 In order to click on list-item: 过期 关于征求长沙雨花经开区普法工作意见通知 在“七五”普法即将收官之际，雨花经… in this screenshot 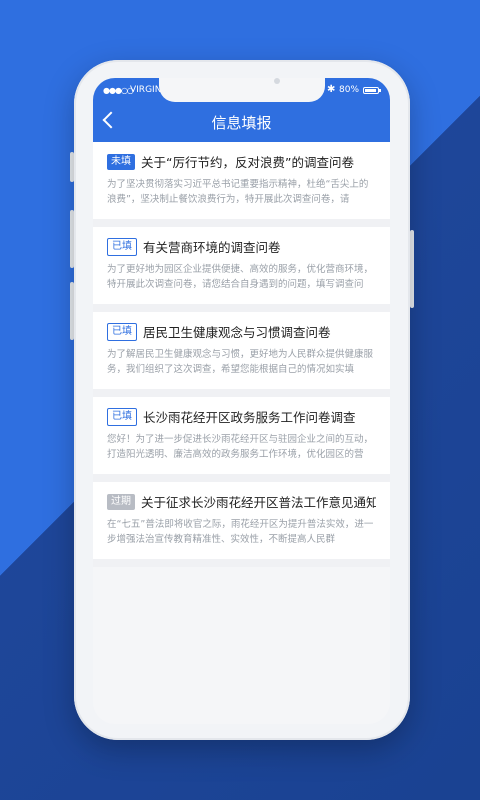, I will do `click(241, 524)`.